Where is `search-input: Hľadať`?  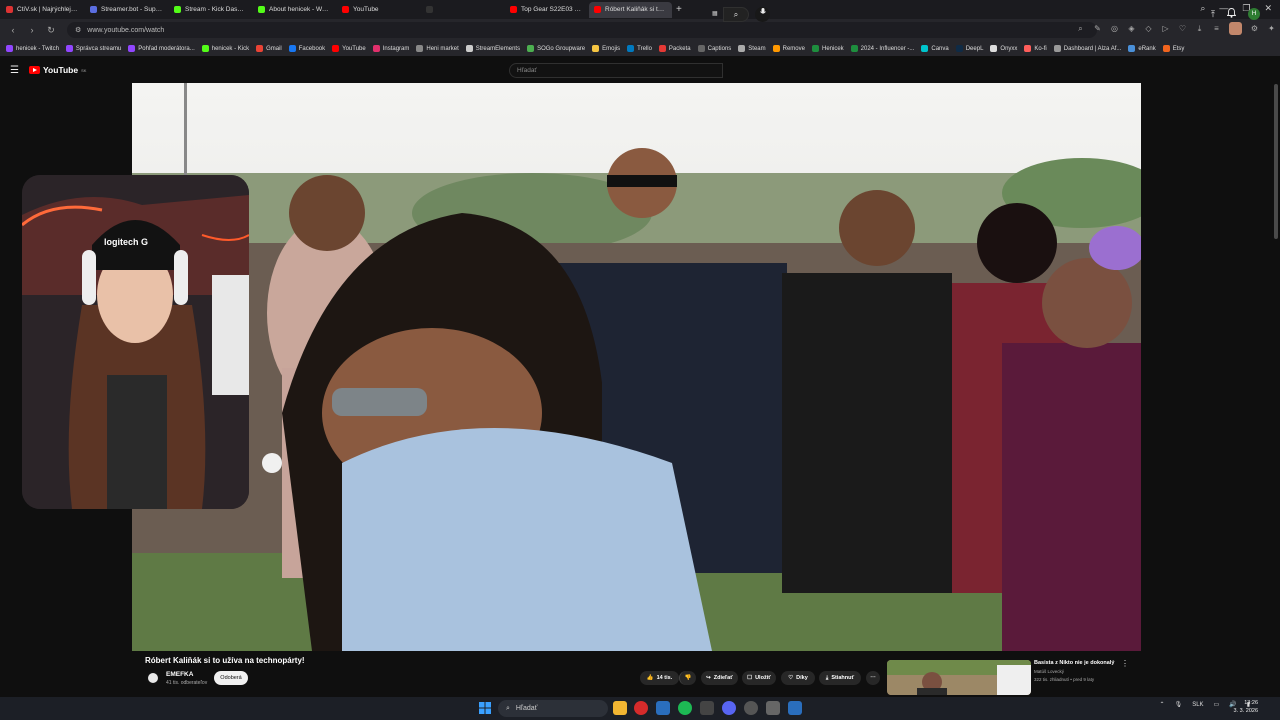 search-input: Hľadať is located at coordinates (616, 70).